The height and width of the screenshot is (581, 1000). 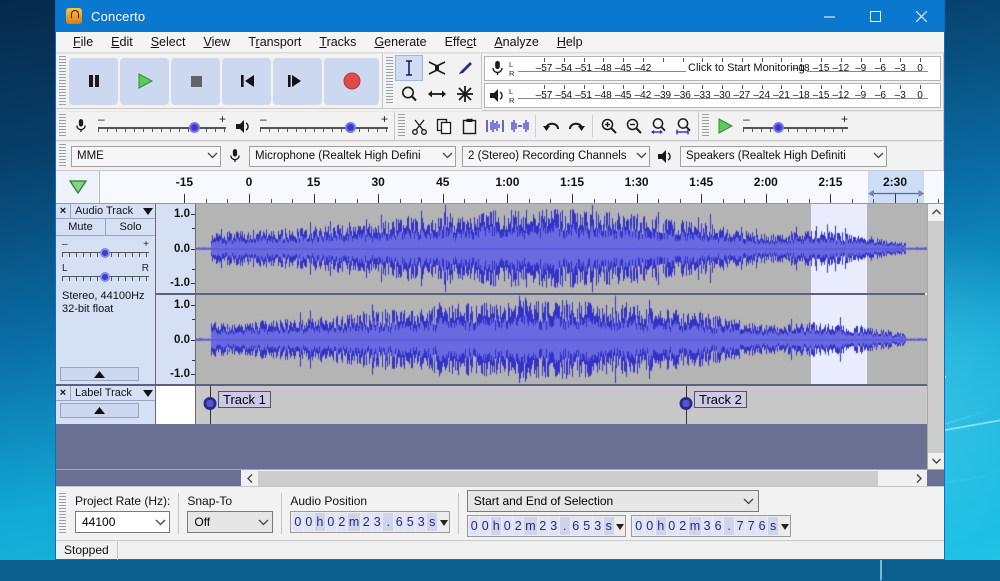 I want to click on recording-channels-select: 2 (Stereo) Recording Channels, so click(x=556, y=156).